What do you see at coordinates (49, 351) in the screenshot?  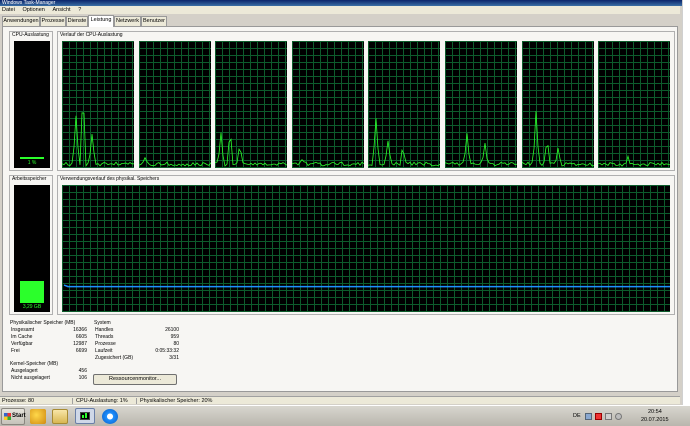 I see `info-row: Frei 6699` at bounding box center [49, 351].